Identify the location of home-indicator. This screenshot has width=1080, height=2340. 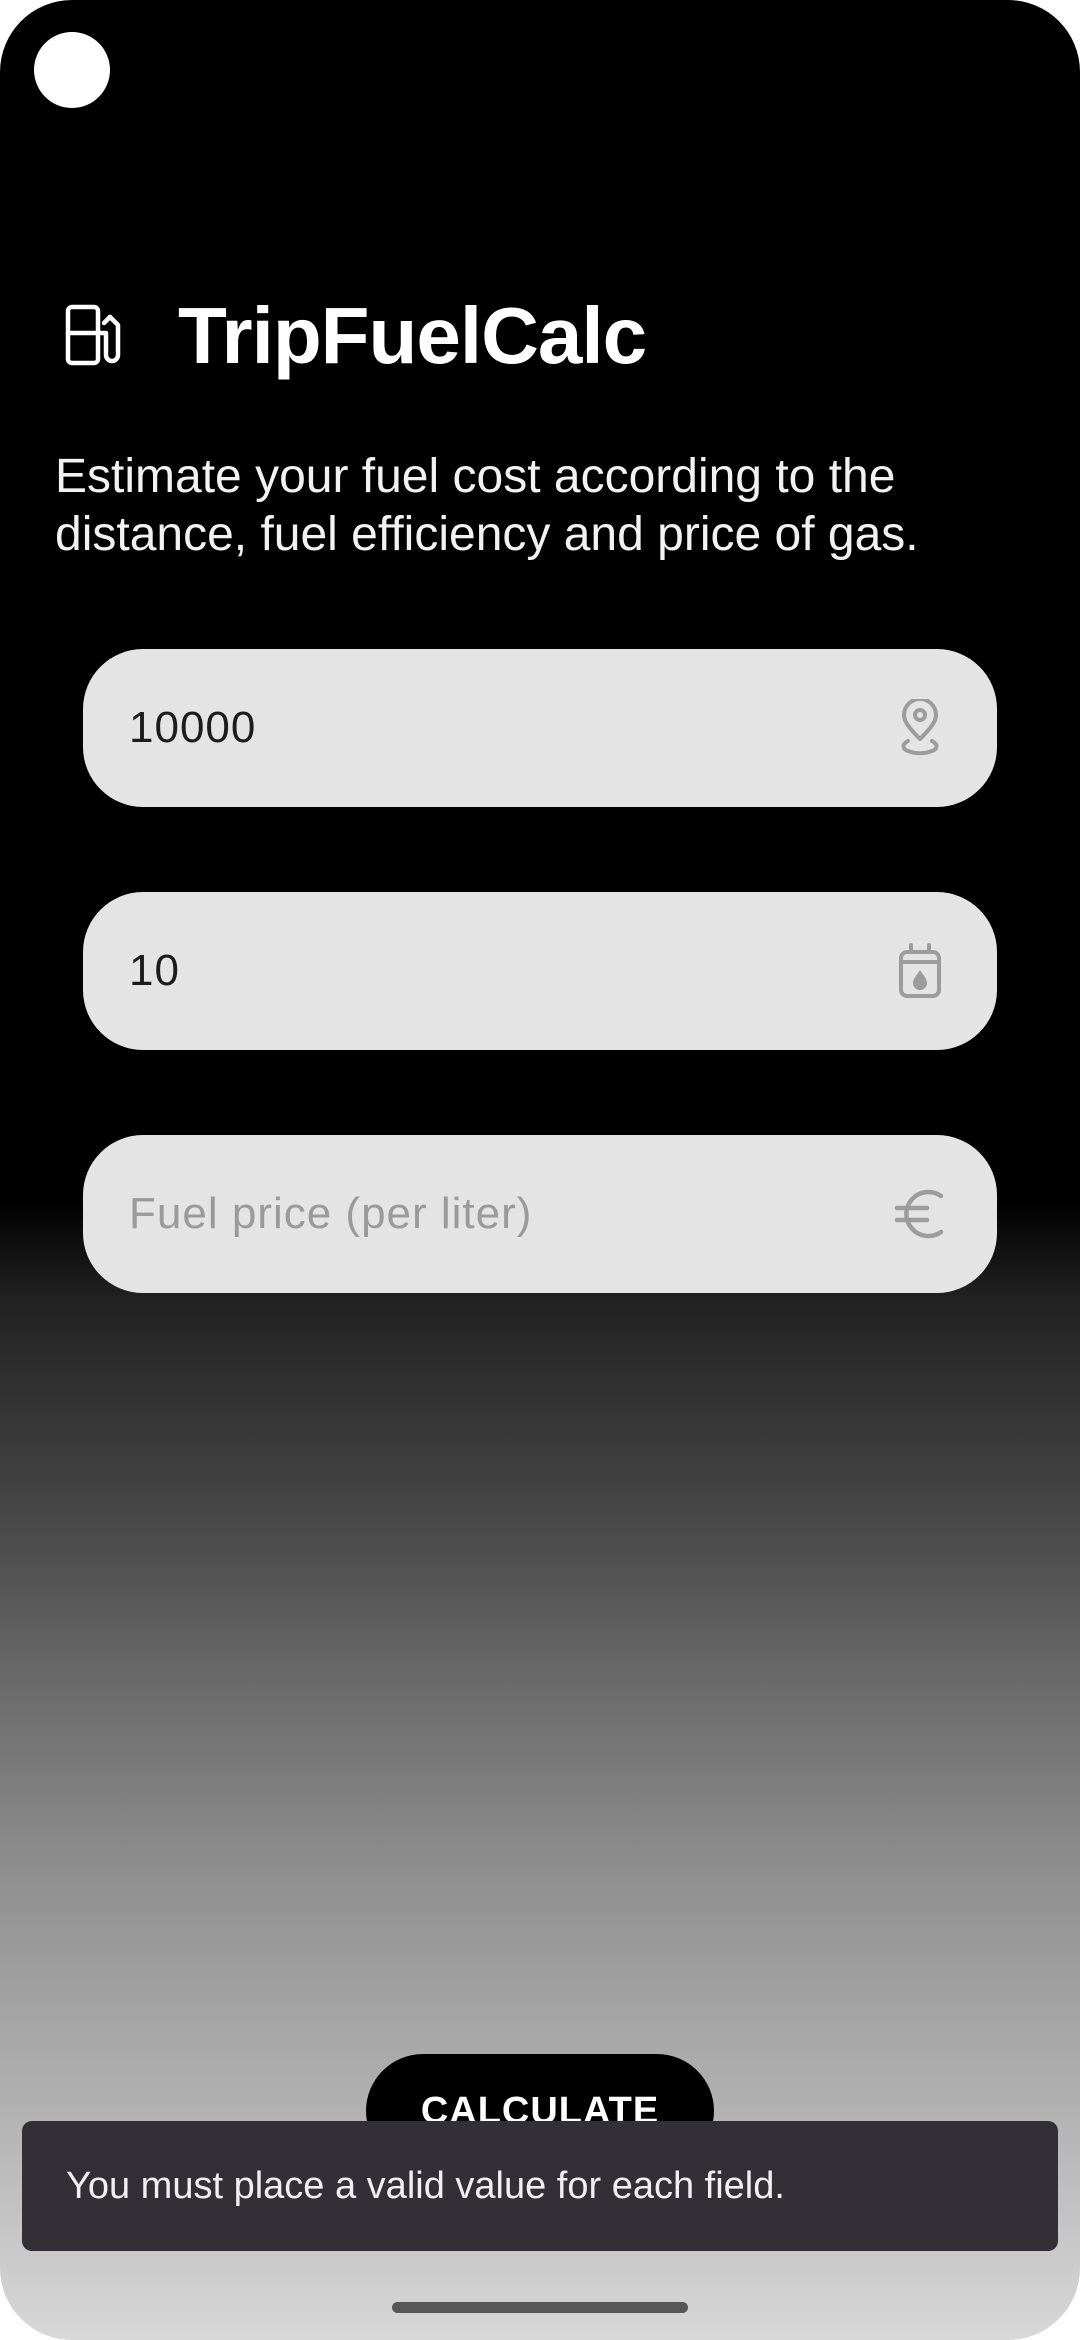
(540, 2307).